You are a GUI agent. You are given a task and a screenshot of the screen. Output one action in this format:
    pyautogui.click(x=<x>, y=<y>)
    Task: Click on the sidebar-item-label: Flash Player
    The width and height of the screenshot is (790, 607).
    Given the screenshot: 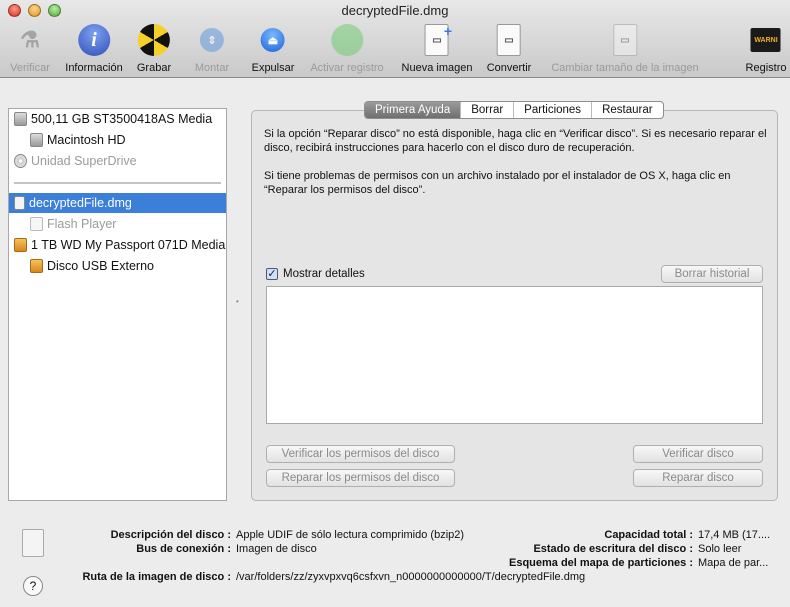 What is the action you would take?
    pyautogui.click(x=82, y=224)
    